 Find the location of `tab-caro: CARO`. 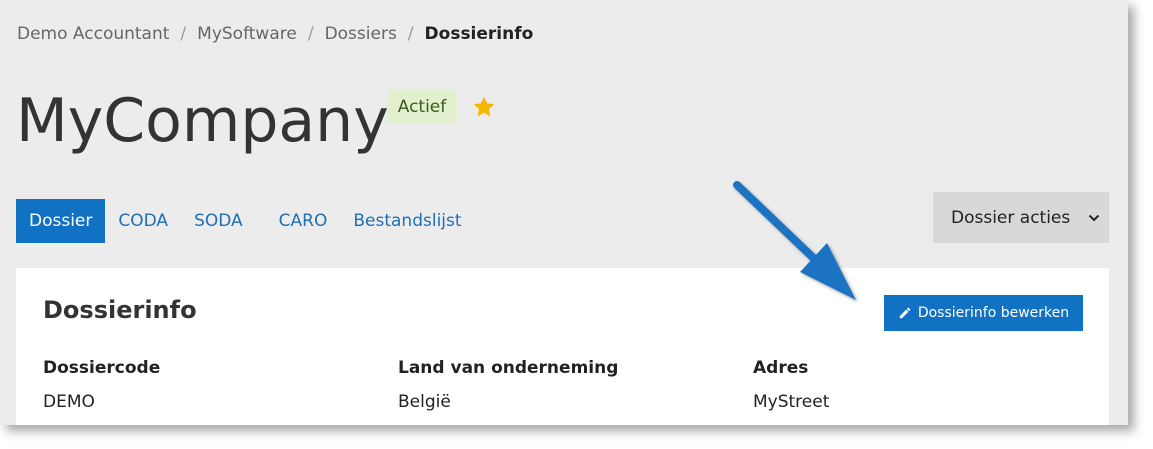

tab-caro: CARO is located at coordinates (303, 221).